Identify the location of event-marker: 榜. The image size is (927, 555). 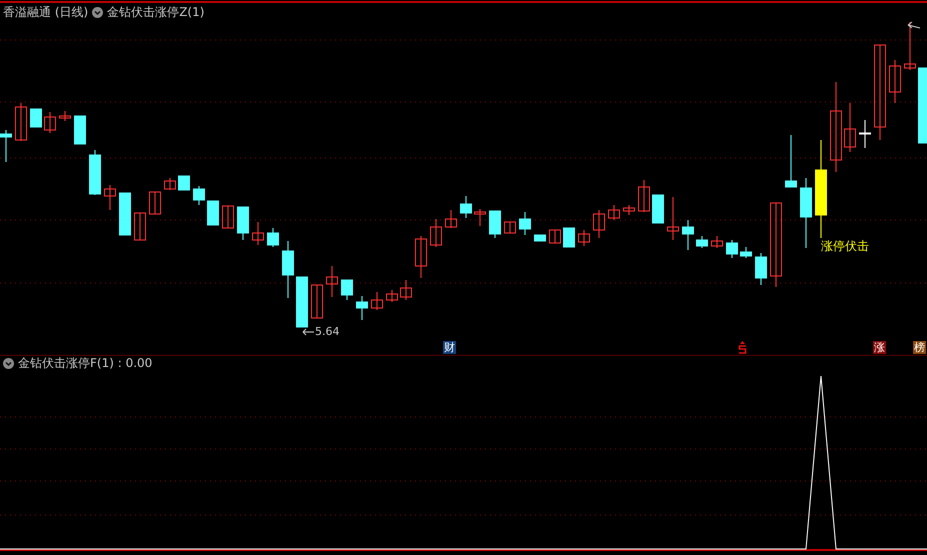
(919, 347).